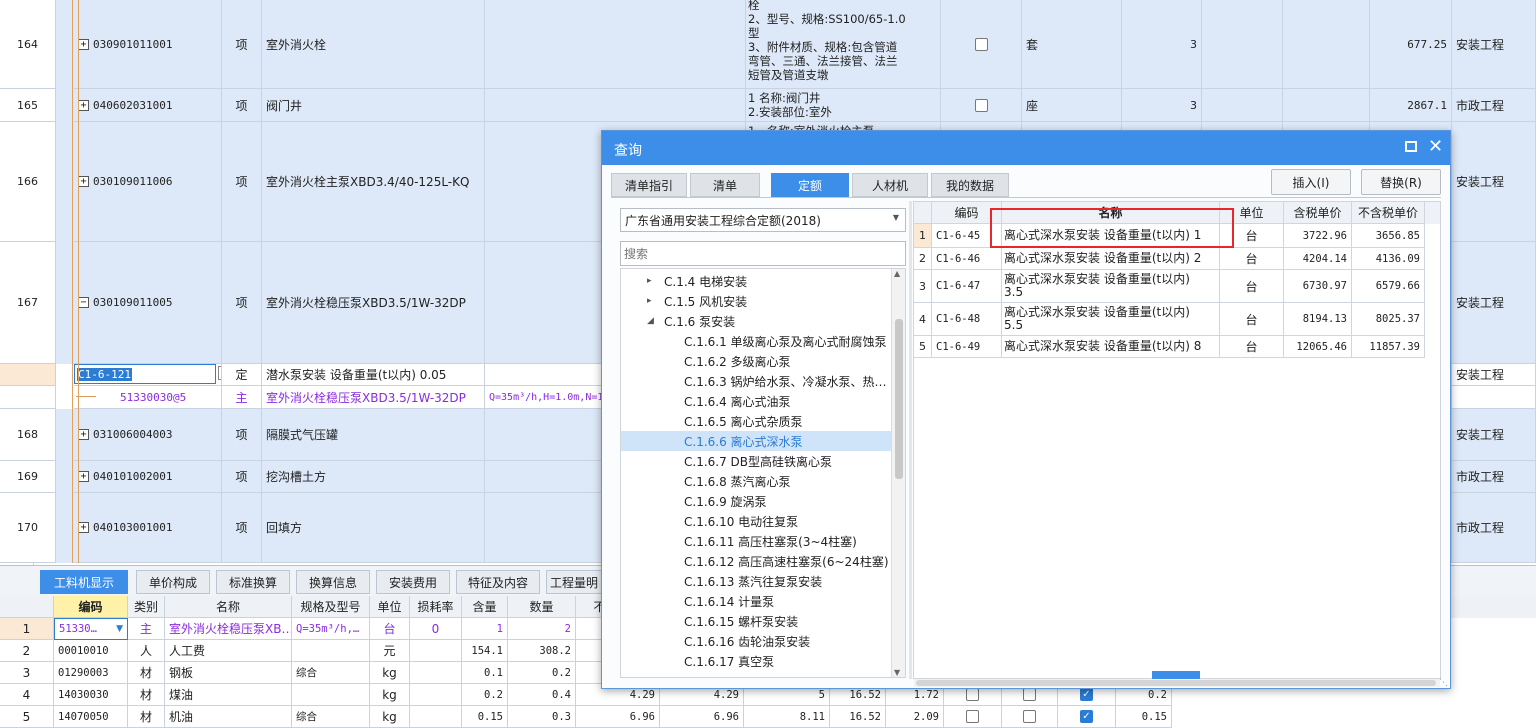 The height and width of the screenshot is (728, 1536). Describe the element at coordinates (148, 397) in the screenshot. I see `code-cell: 51330030@5` at that location.